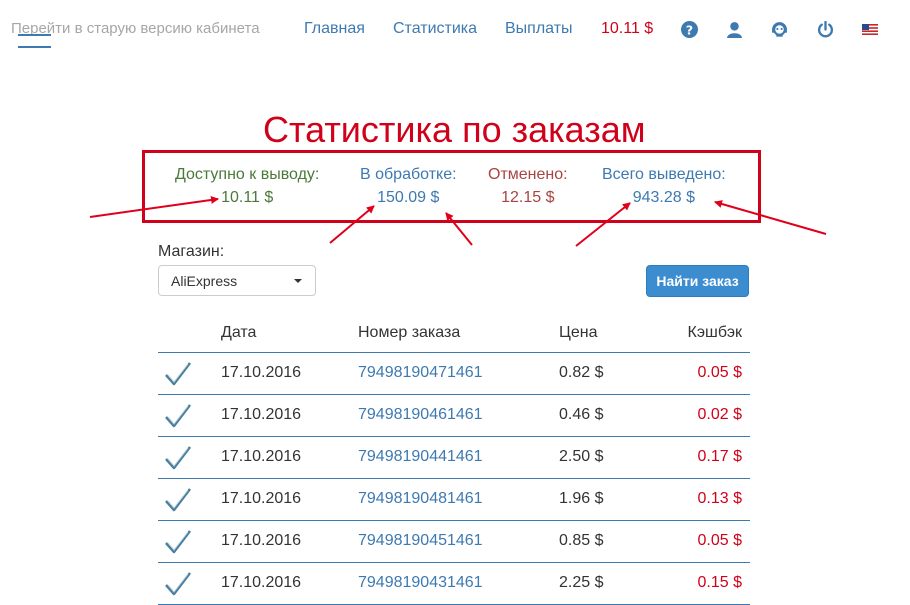 The height and width of the screenshot is (605, 910). Describe the element at coordinates (664, 174) in the screenshot. I see `withdrawn-label: Всего выведено:` at that location.